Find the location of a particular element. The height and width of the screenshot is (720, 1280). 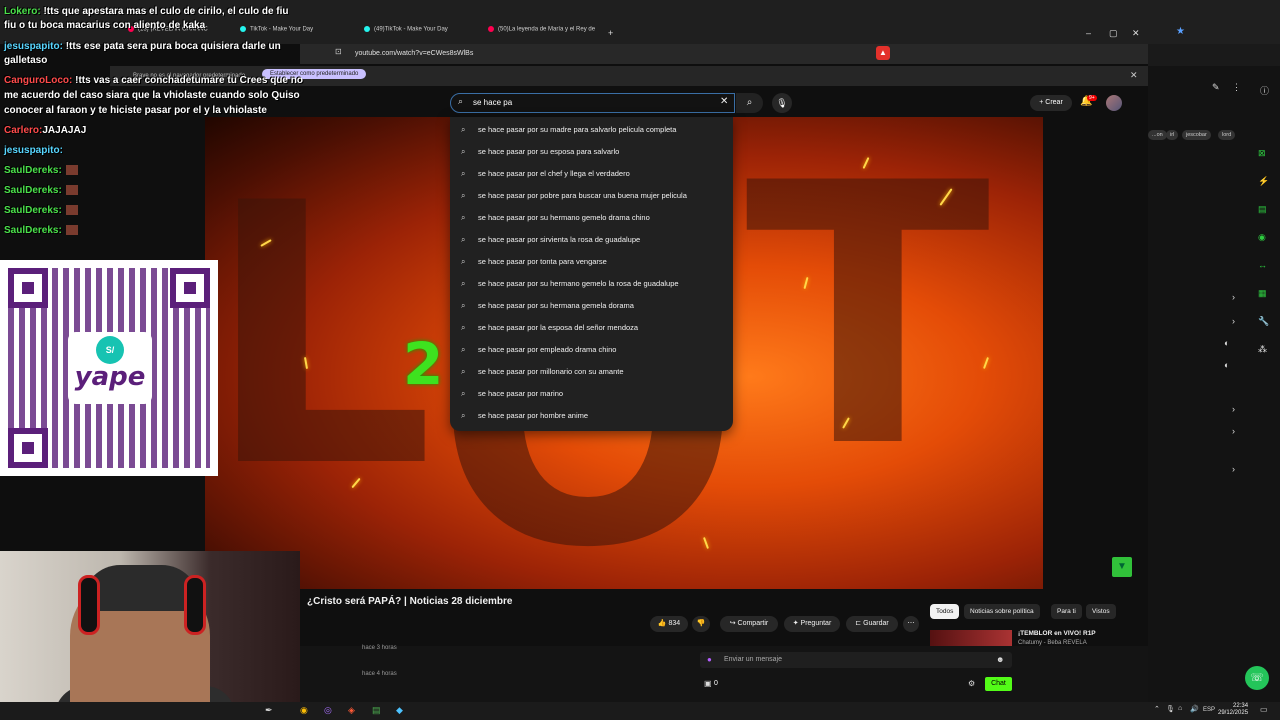

yape-badge: S/ is located at coordinates (110, 350).